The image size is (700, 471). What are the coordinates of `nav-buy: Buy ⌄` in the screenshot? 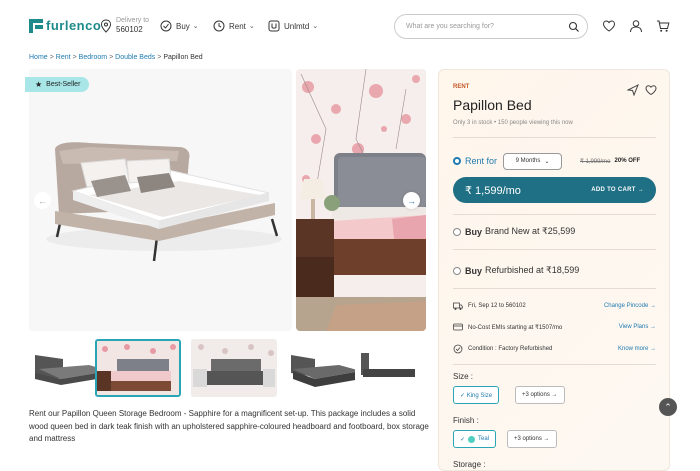 It's located at (179, 26).